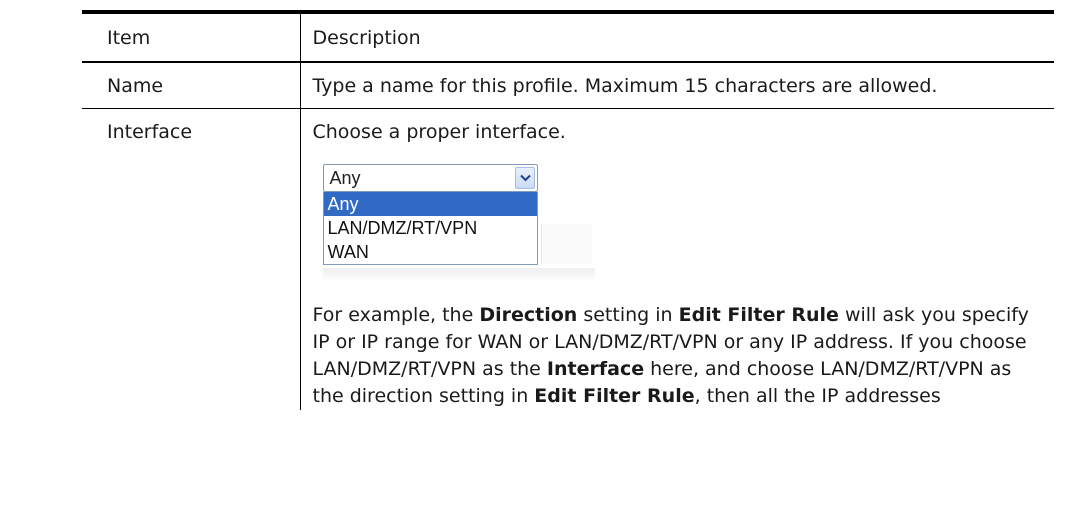 The image size is (1070, 528). I want to click on dropdown-background-fragment, so click(566, 244).